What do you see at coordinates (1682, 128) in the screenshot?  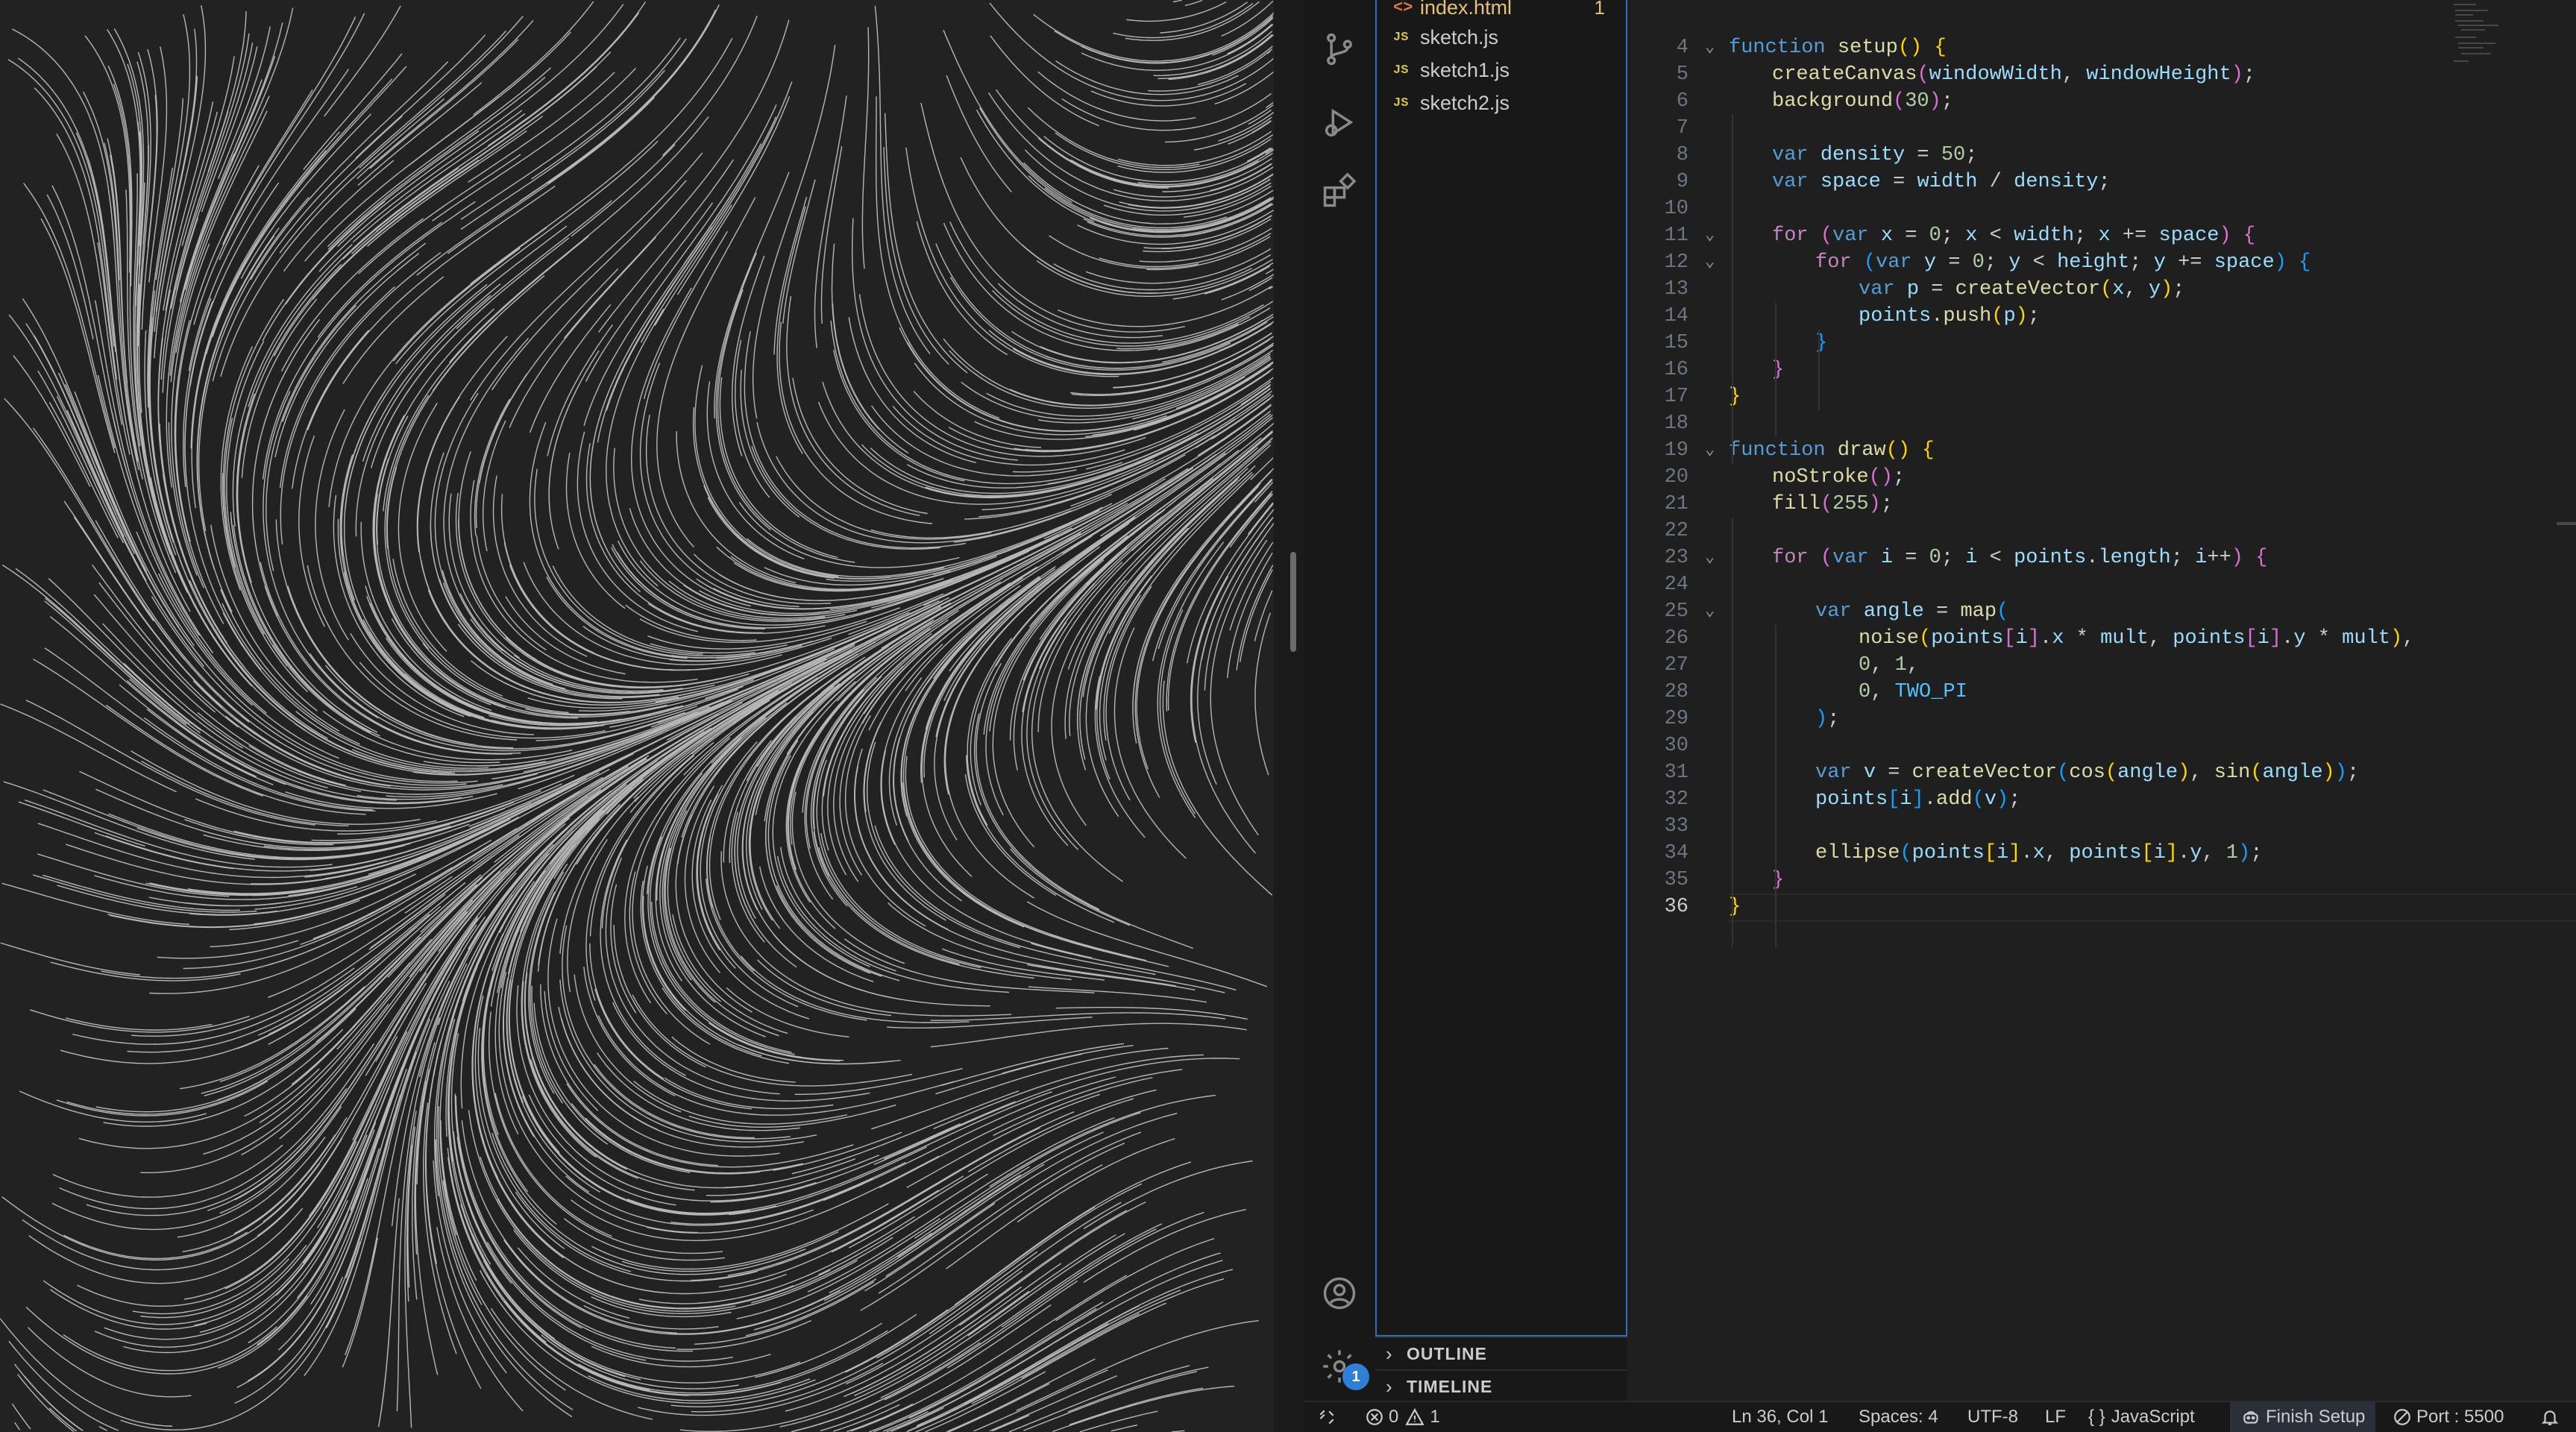 I see `line-number: 7` at bounding box center [1682, 128].